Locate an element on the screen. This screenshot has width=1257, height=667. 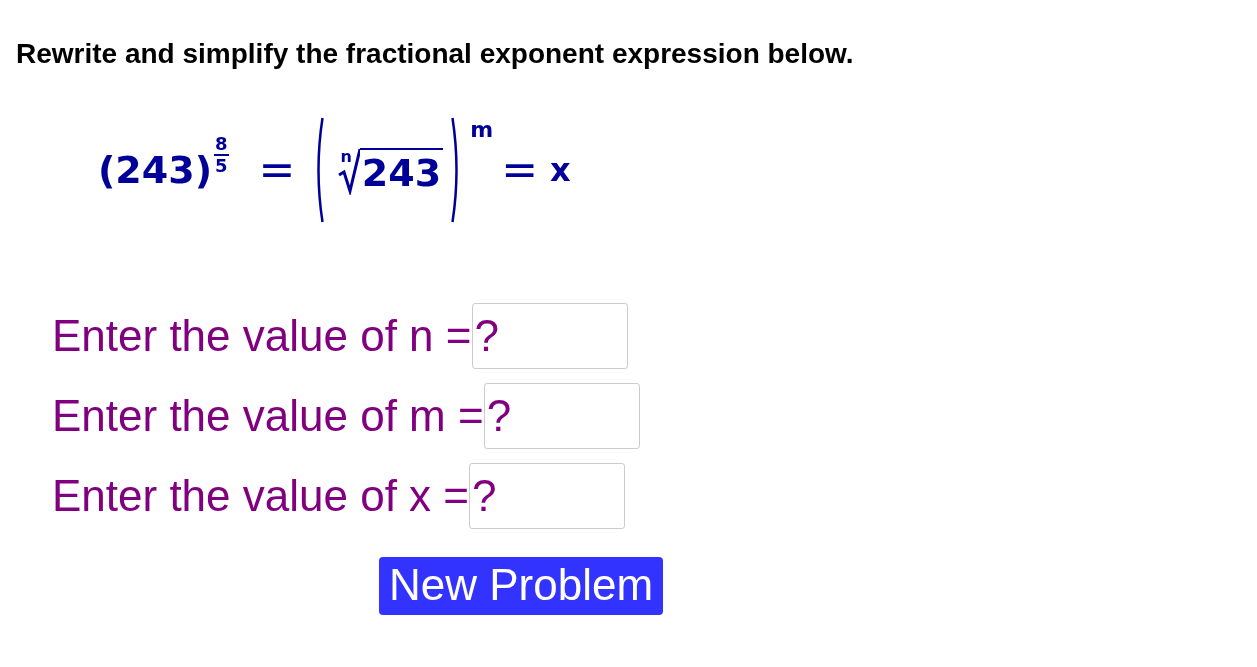
left-parenthesis-icon is located at coordinates (321, 170).